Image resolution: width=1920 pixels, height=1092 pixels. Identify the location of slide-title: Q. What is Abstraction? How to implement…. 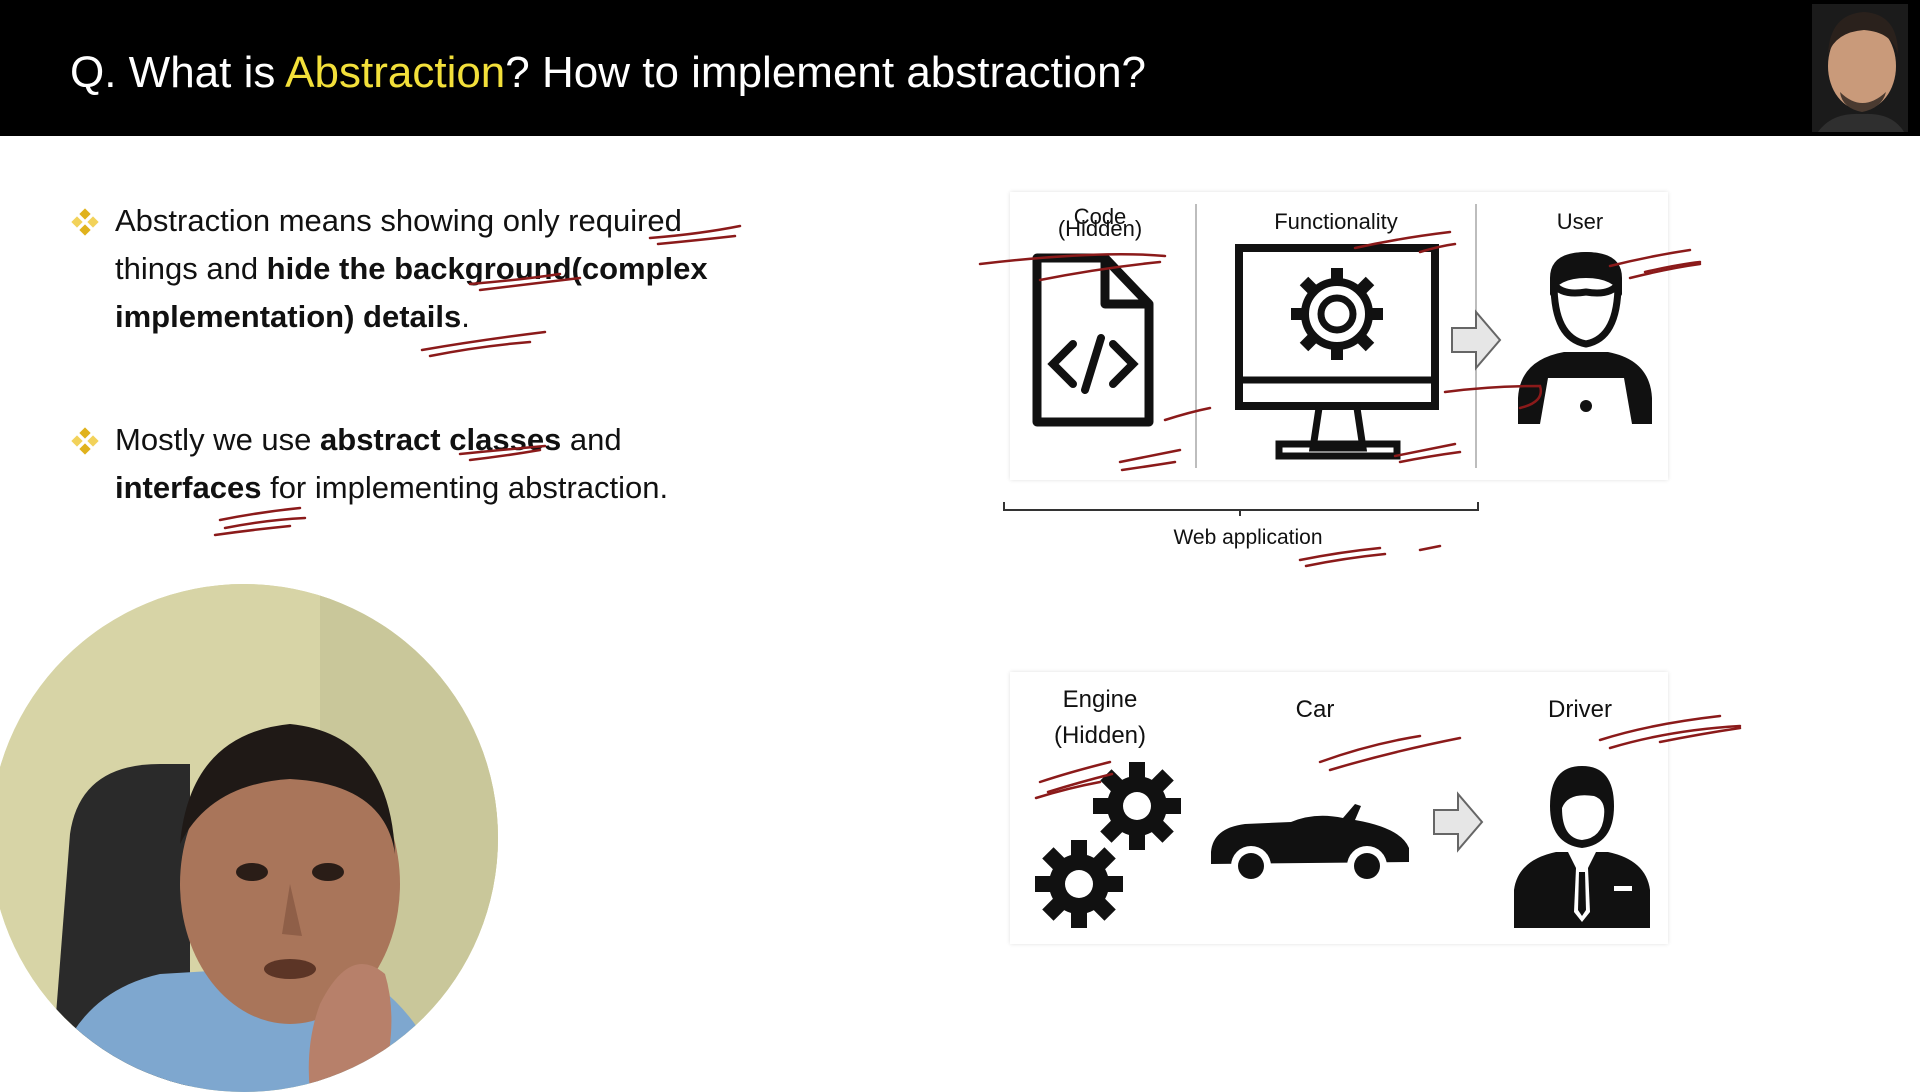
(608, 73).